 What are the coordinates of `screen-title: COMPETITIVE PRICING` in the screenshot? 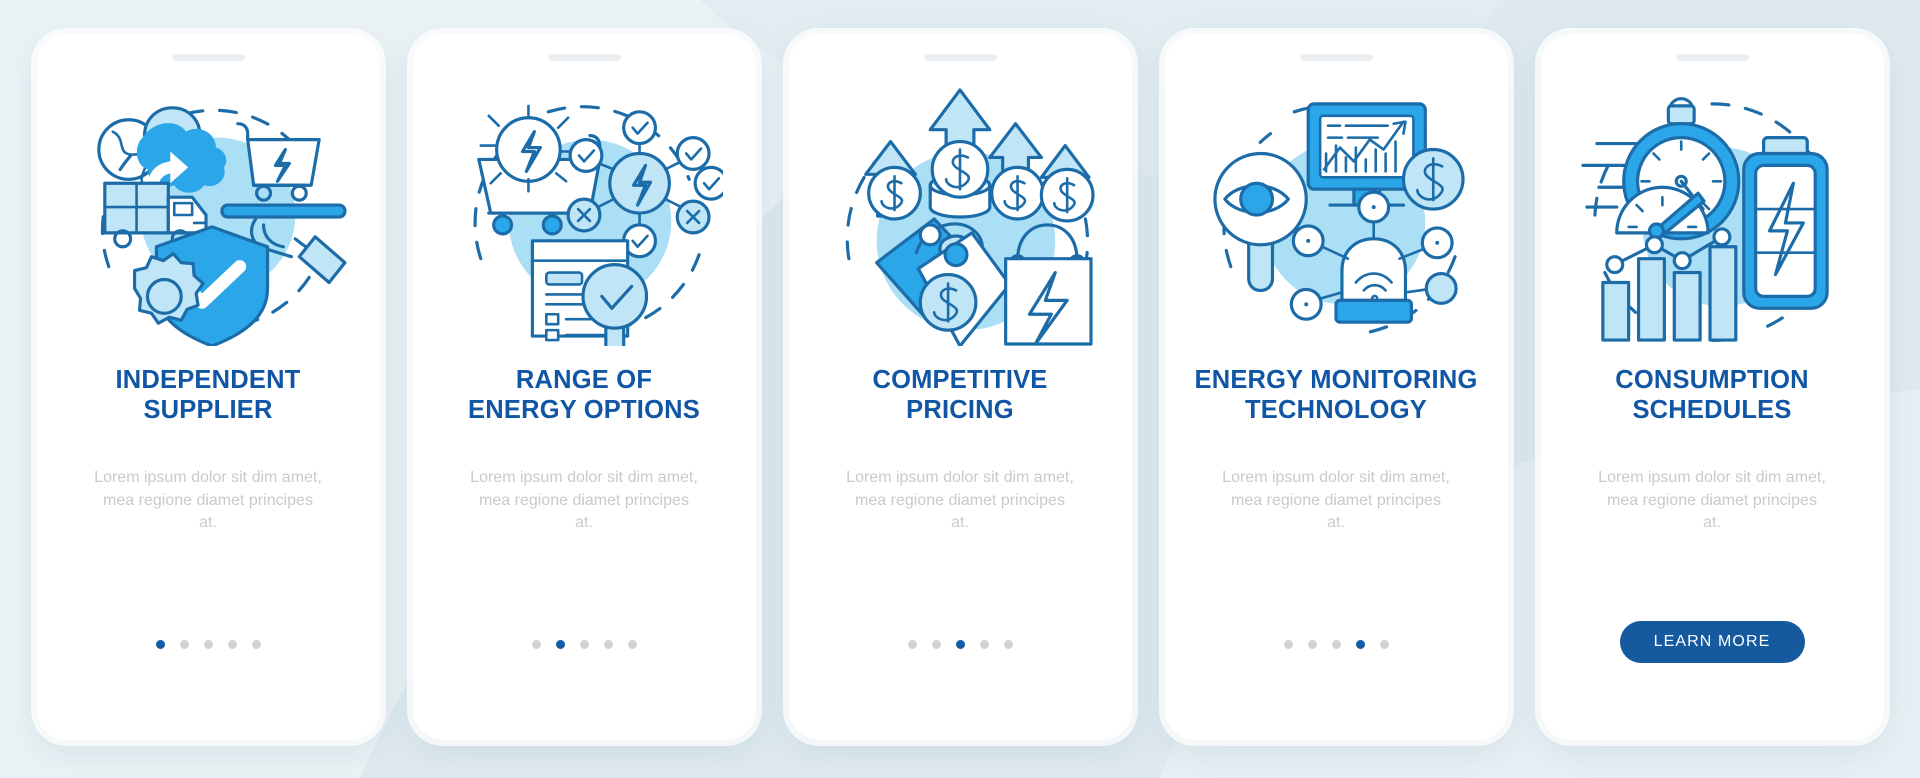 It's located at (960, 395).